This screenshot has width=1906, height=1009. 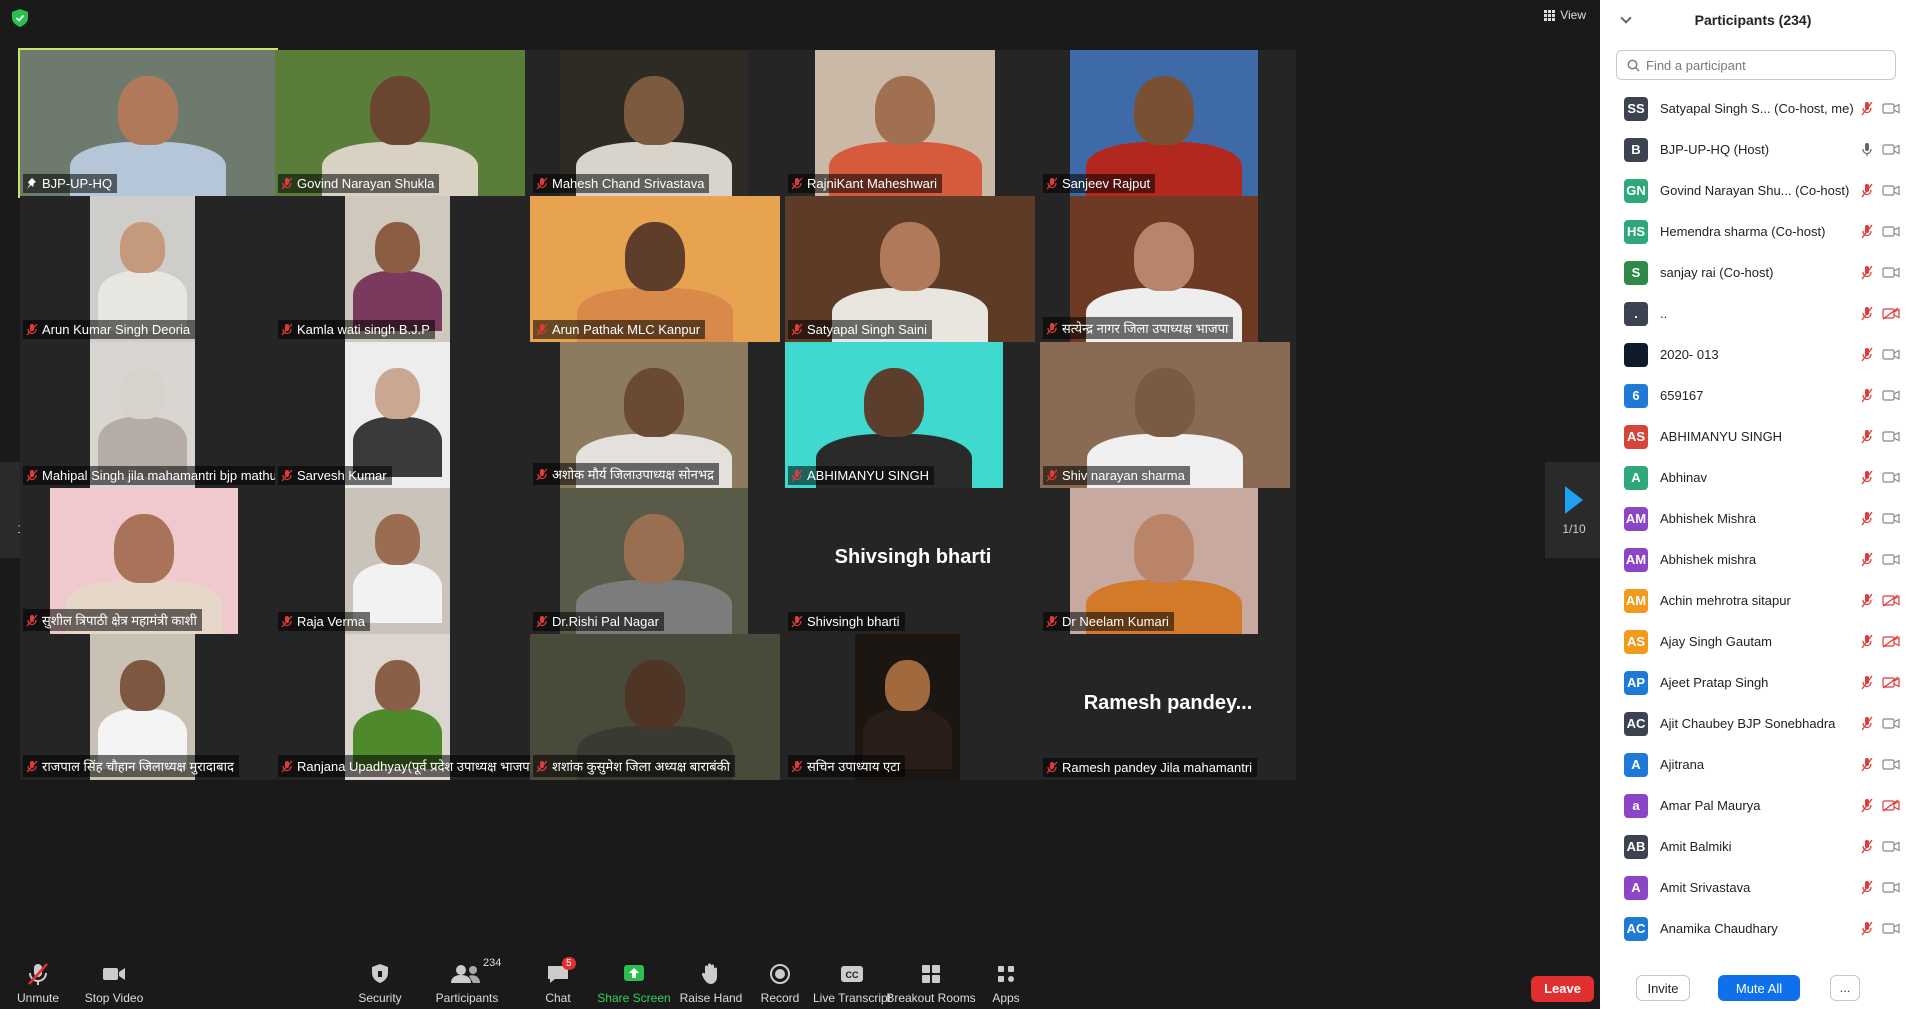 I want to click on participant-row: A Ajitrana, so click(x=1753, y=764).